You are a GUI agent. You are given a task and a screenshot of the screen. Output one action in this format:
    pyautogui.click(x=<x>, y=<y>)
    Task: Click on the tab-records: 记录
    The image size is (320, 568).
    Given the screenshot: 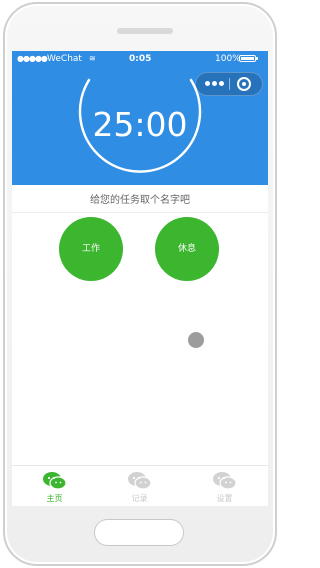 What is the action you would take?
    pyautogui.click(x=139, y=486)
    